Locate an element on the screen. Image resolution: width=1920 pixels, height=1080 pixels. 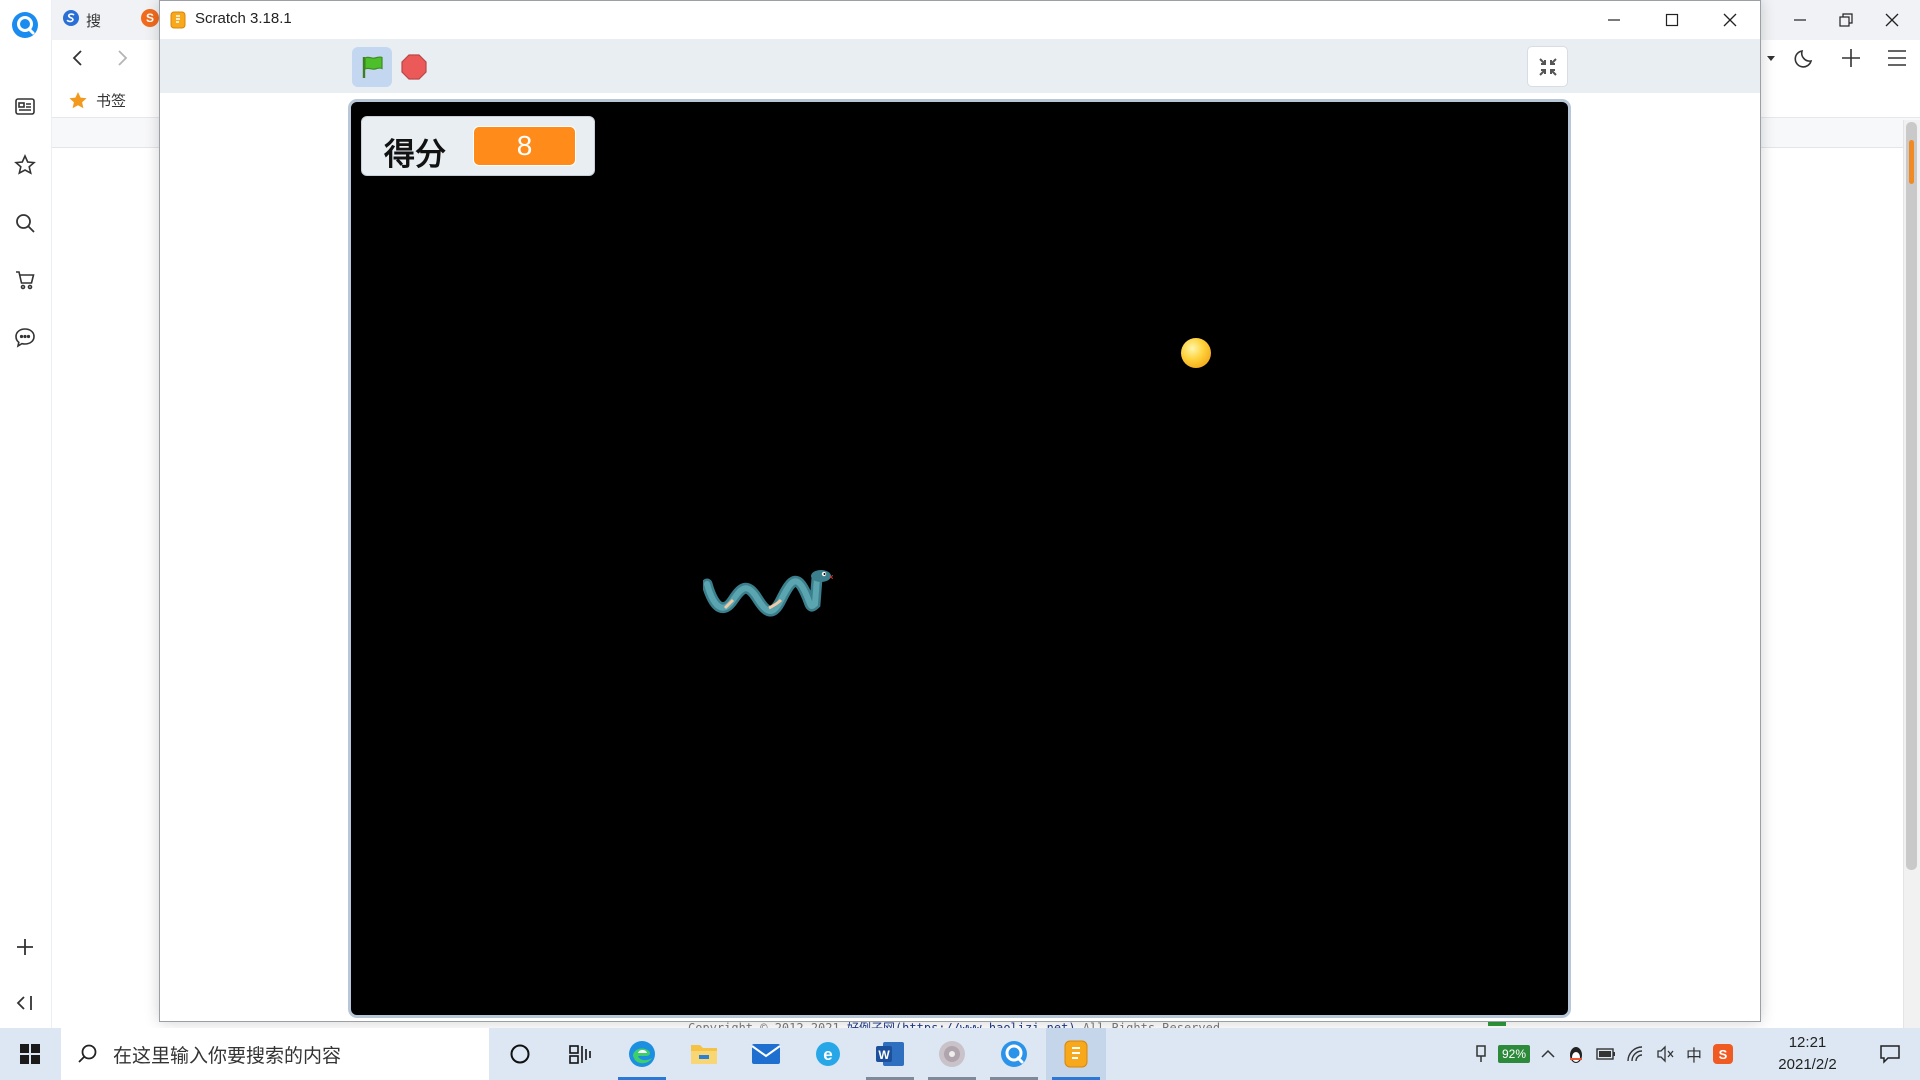
exit-fullscreen-icon is located at coordinates (1547, 66).